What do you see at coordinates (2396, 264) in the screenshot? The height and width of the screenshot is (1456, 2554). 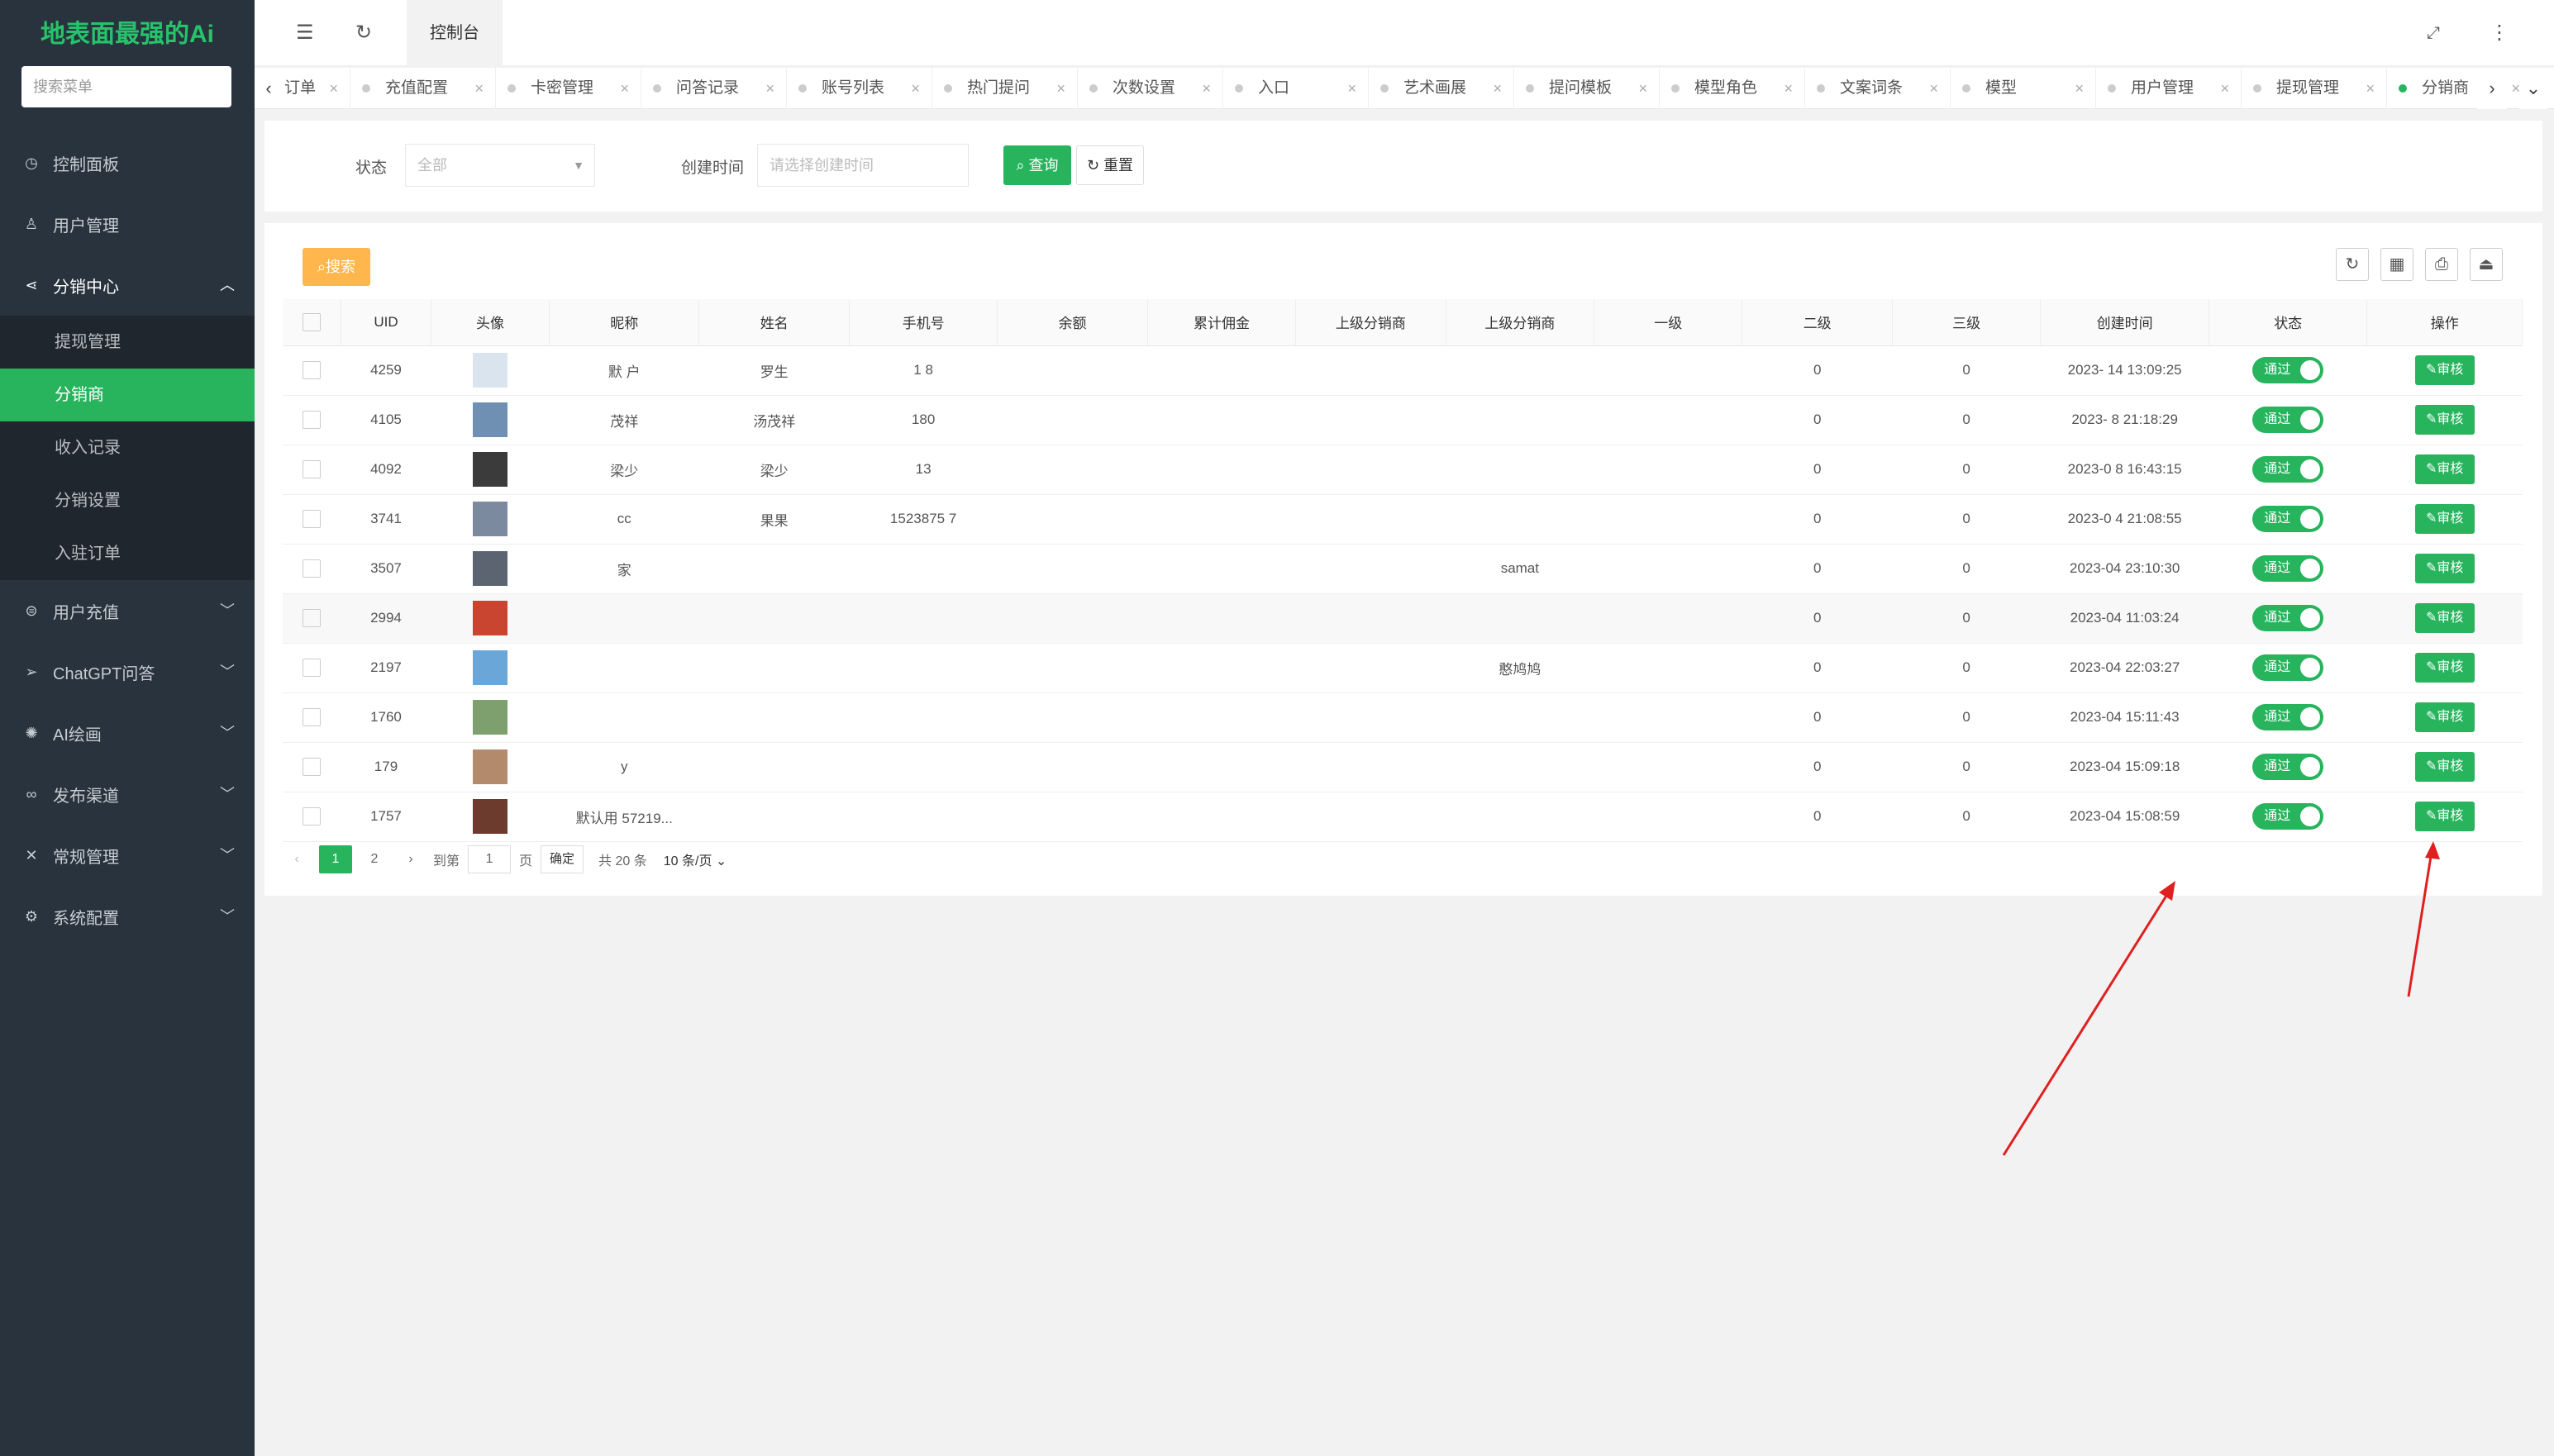 I see `columns-icon: ▦` at bounding box center [2396, 264].